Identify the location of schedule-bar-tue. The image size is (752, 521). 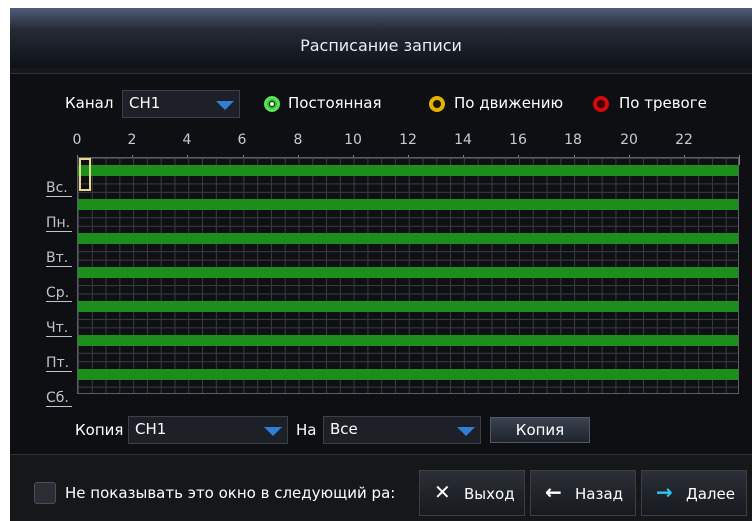
(408, 238).